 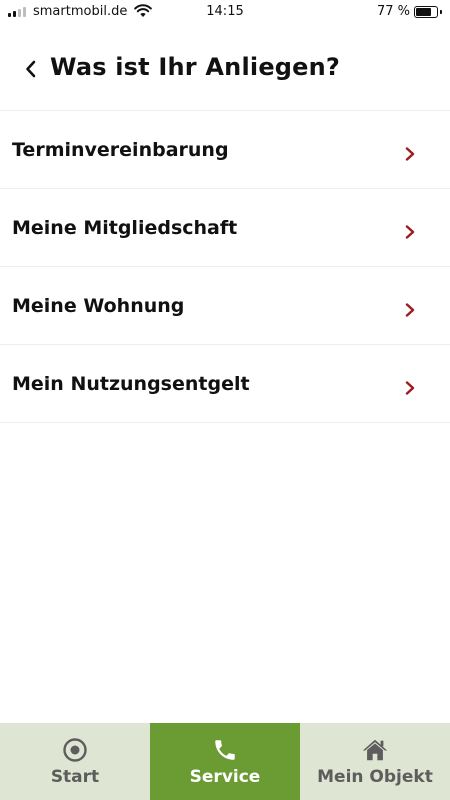 I want to click on menu-item-label: Mein Nutzungsentgelt, so click(x=131, y=383).